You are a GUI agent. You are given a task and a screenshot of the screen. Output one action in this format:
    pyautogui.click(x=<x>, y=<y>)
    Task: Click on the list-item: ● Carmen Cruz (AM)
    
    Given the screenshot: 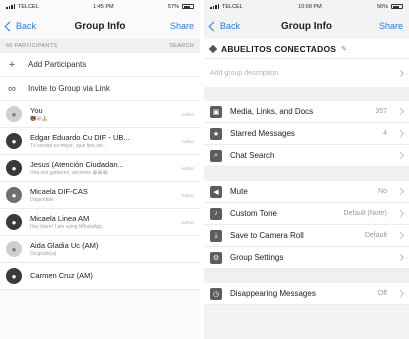 What is the action you would take?
    pyautogui.click(x=100, y=276)
    